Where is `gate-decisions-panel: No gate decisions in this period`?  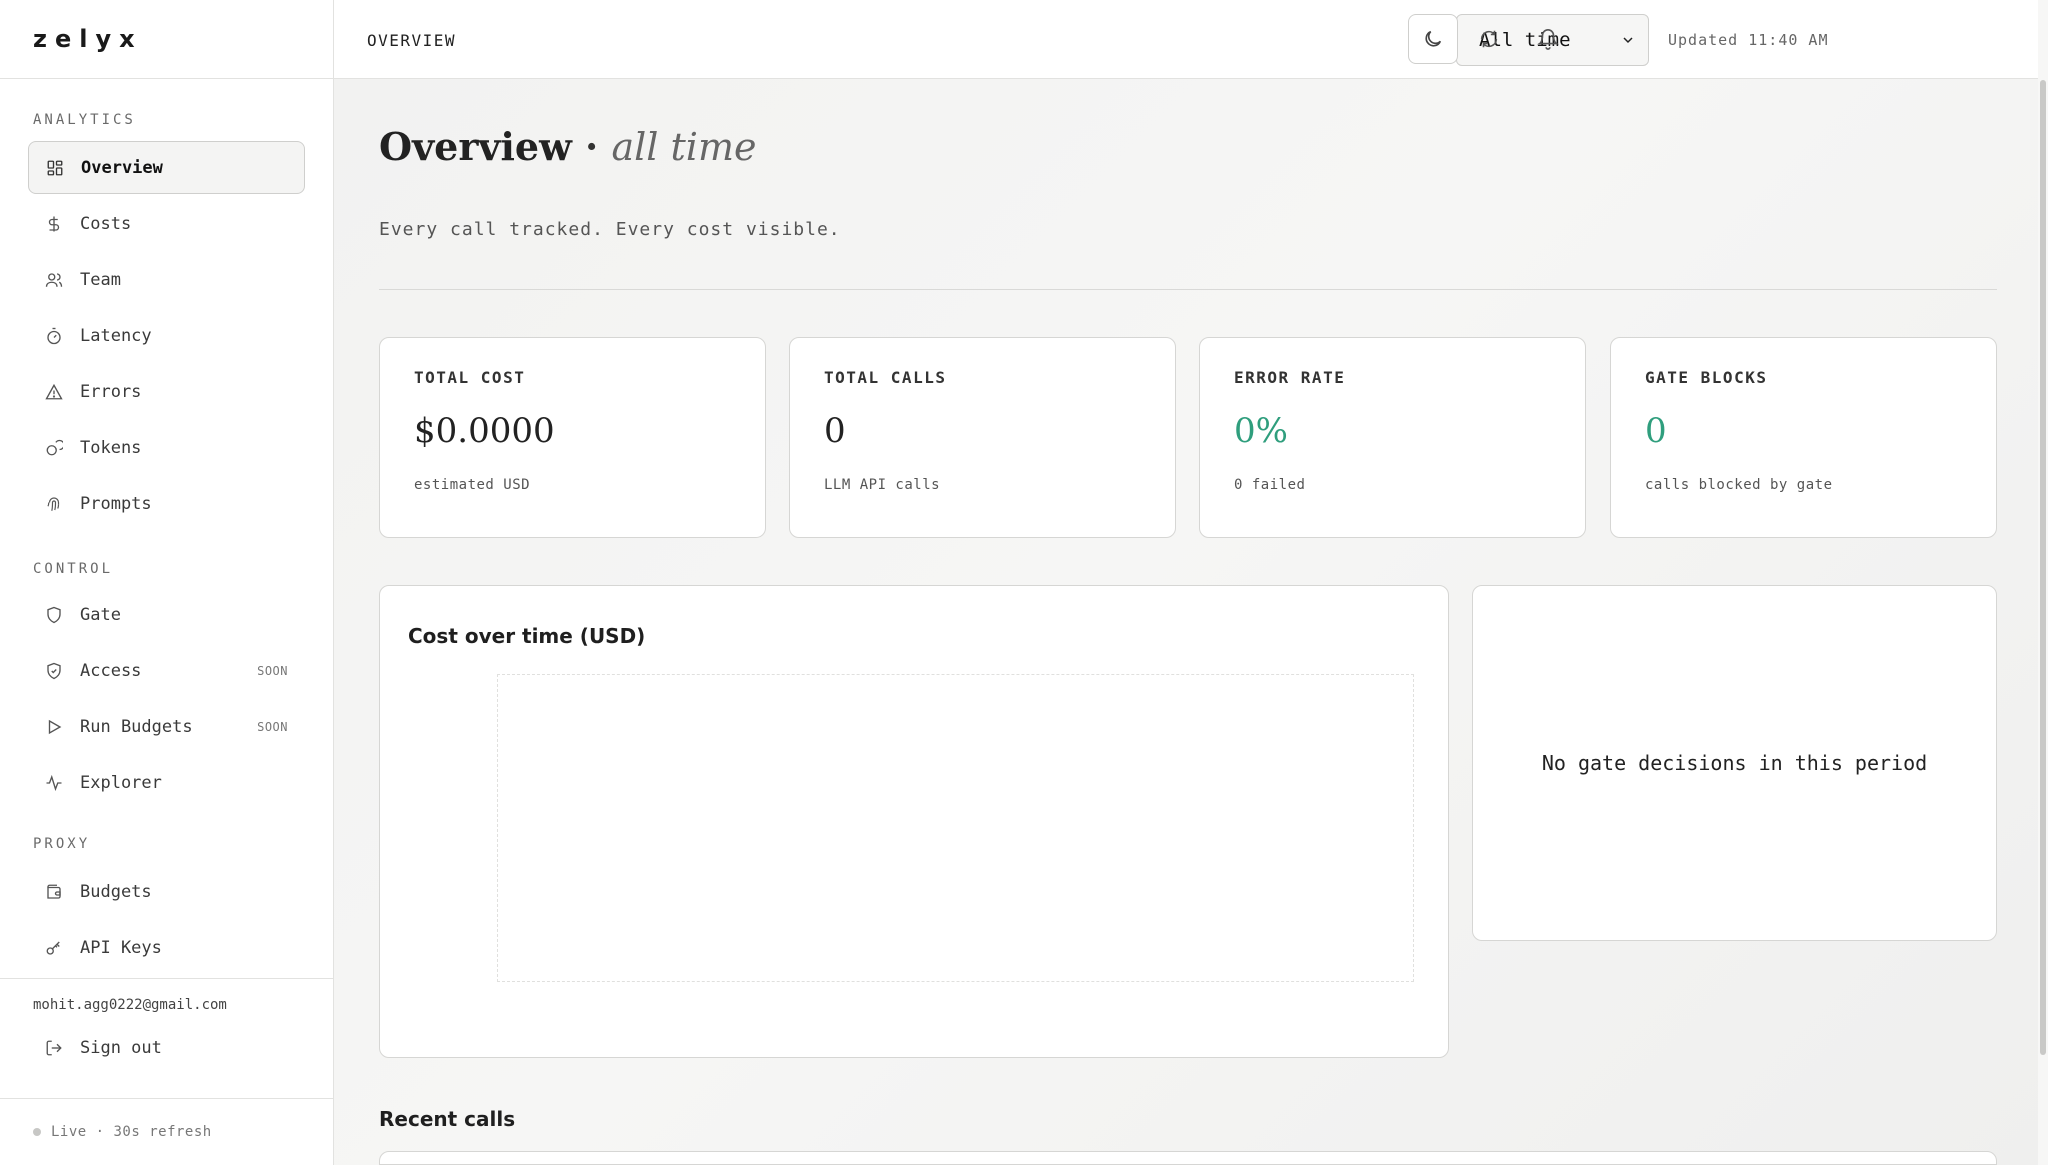
gate-decisions-panel: No gate decisions in this period is located at coordinates (1734, 763).